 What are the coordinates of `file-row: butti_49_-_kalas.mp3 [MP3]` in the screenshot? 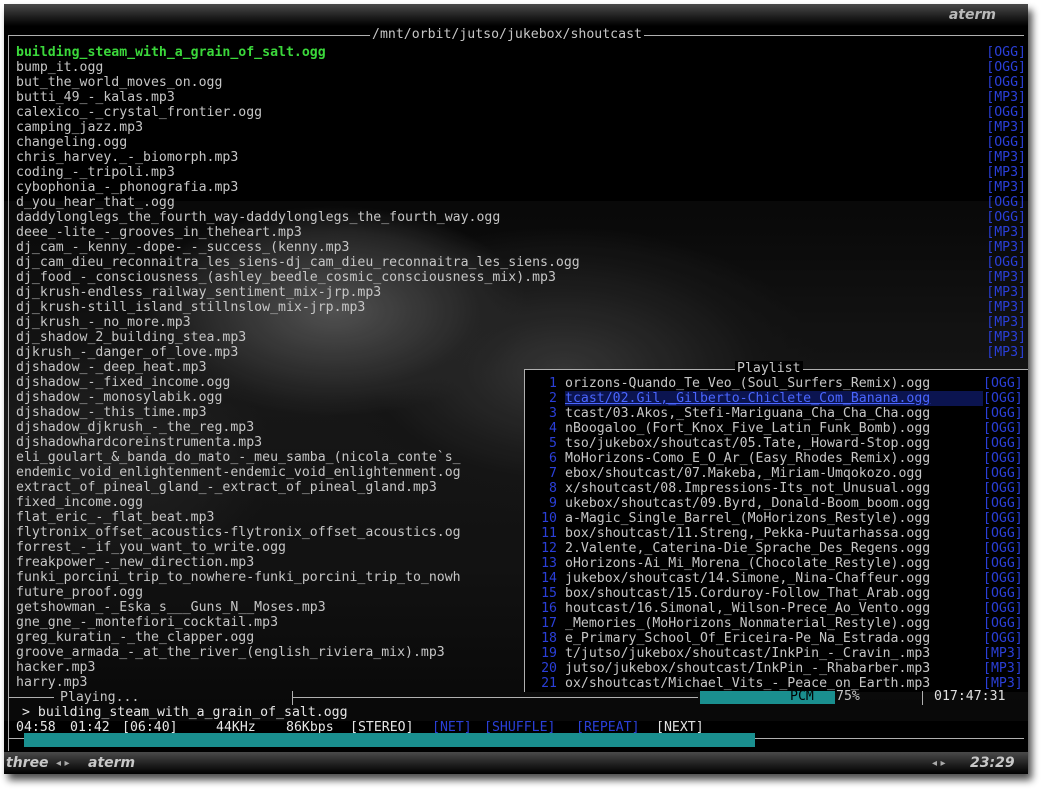 It's located at (521, 97).